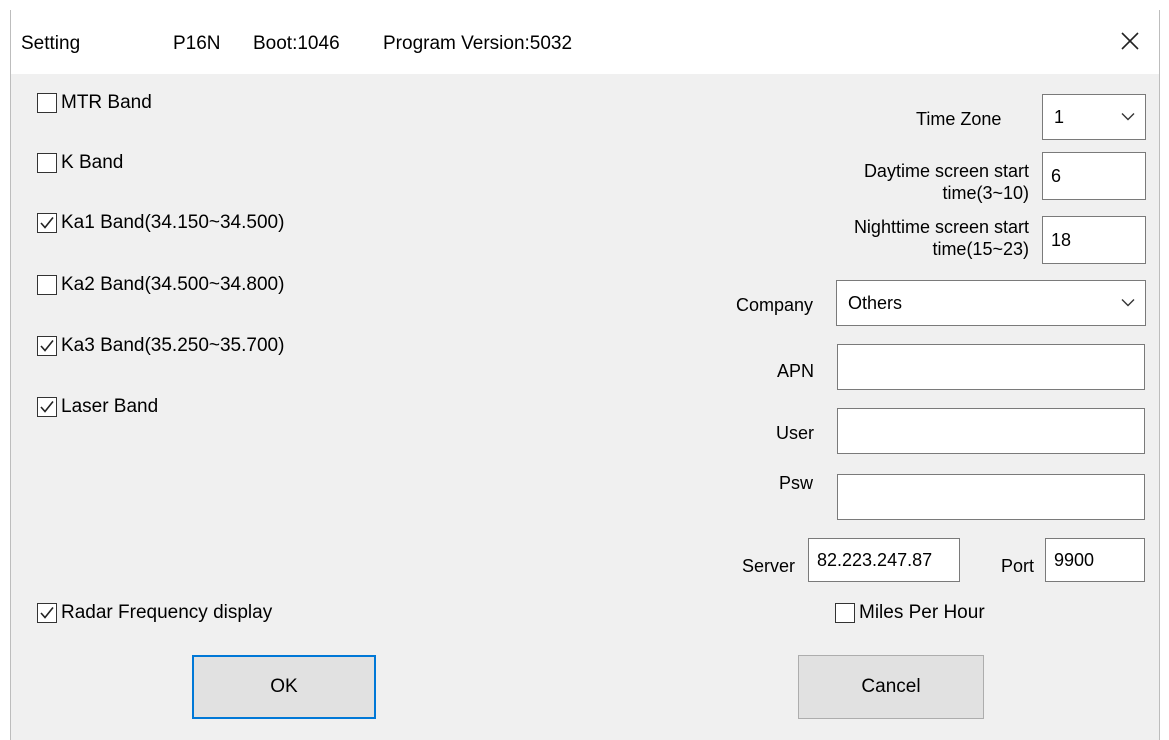 This screenshot has width=1169, height=740. What do you see at coordinates (796, 371) in the screenshot?
I see `apn-label: APN` at bounding box center [796, 371].